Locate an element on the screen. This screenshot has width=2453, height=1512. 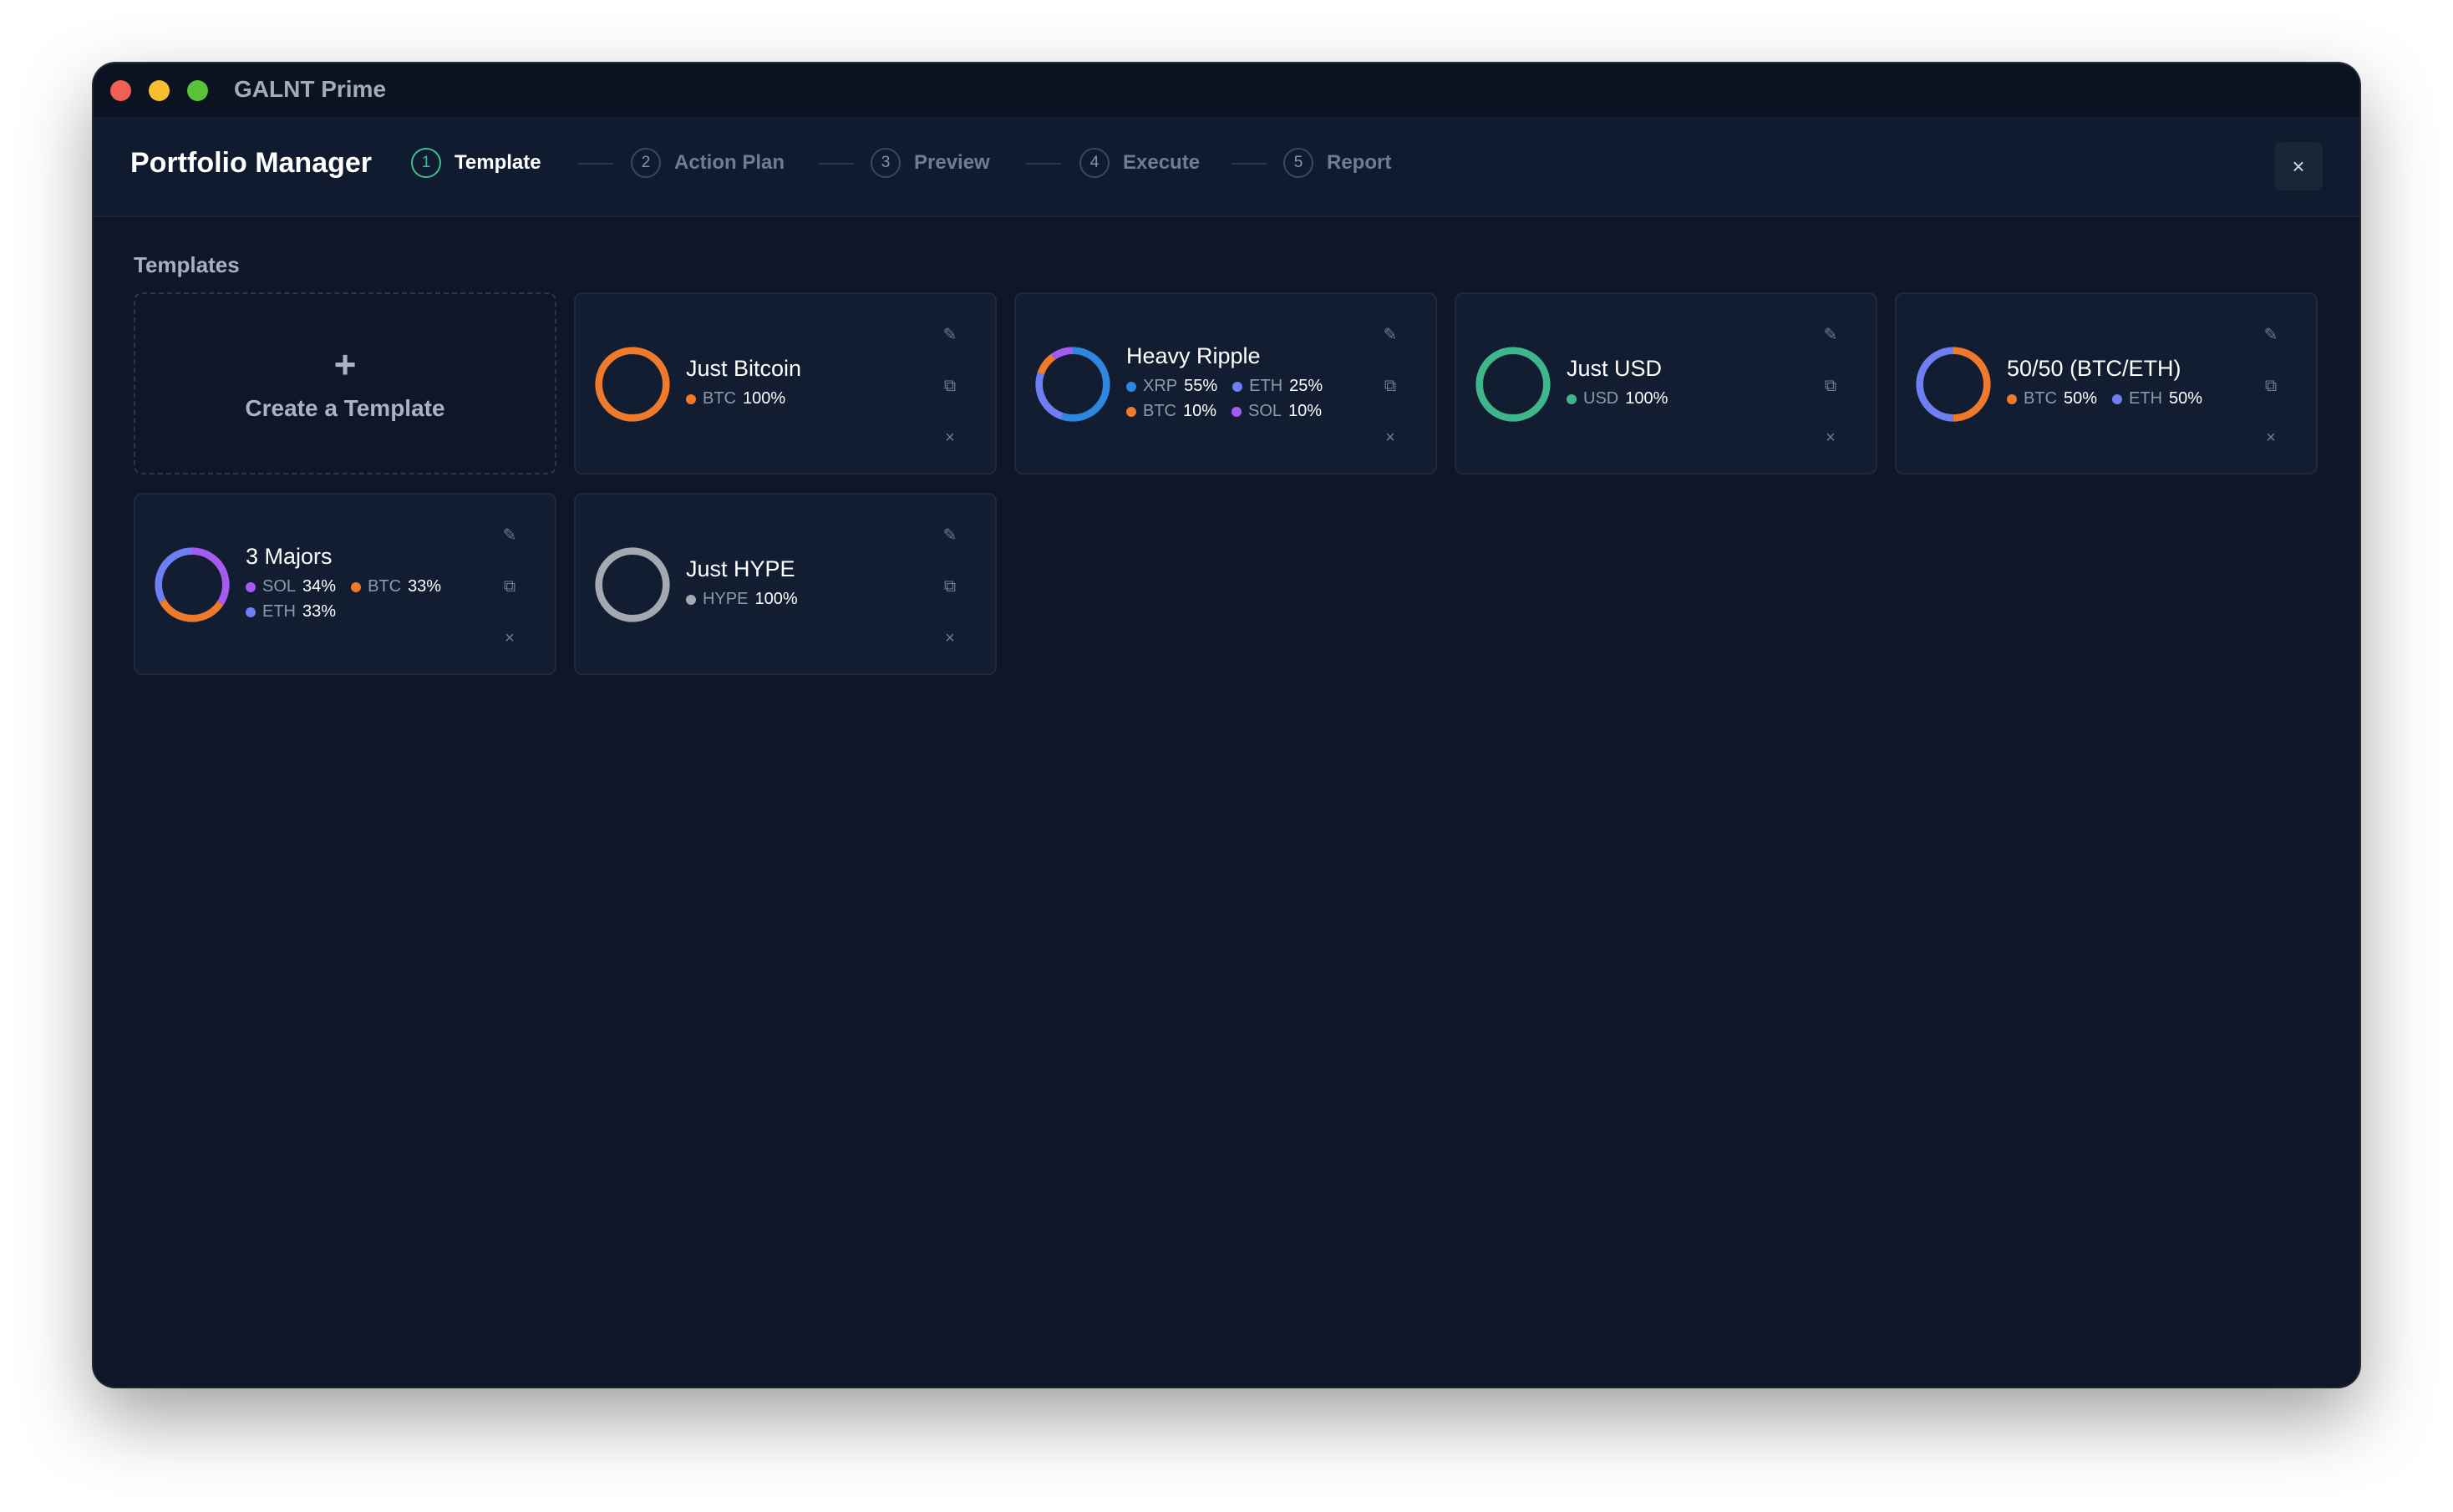
template-info: Just Bitcoin BTC 100% is located at coordinates (794, 383).